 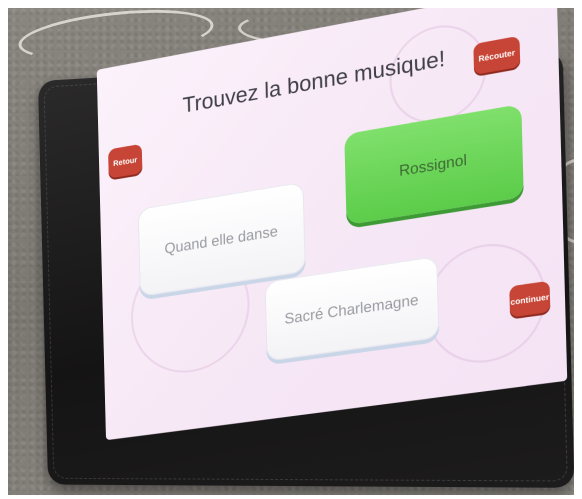 What do you see at coordinates (434, 164) in the screenshot?
I see `answer-button-rossignol: Rossignol` at bounding box center [434, 164].